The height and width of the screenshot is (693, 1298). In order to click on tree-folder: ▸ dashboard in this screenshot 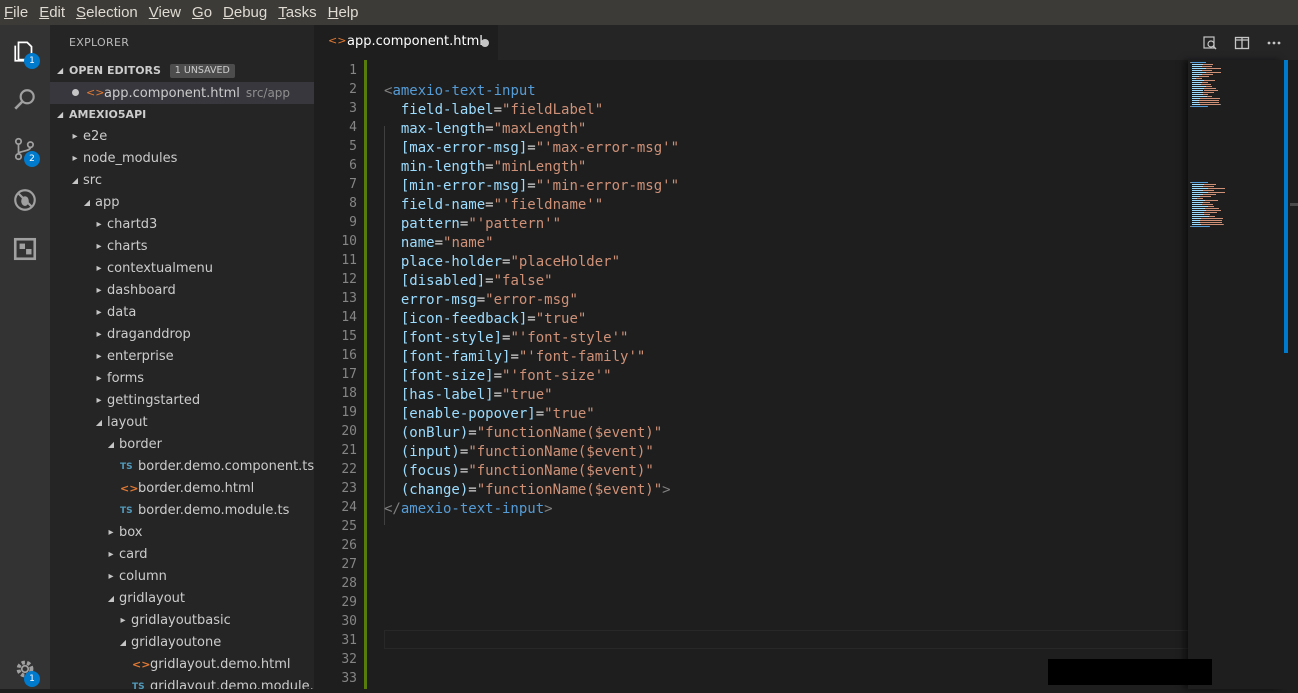, I will do `click(182, 291)`.